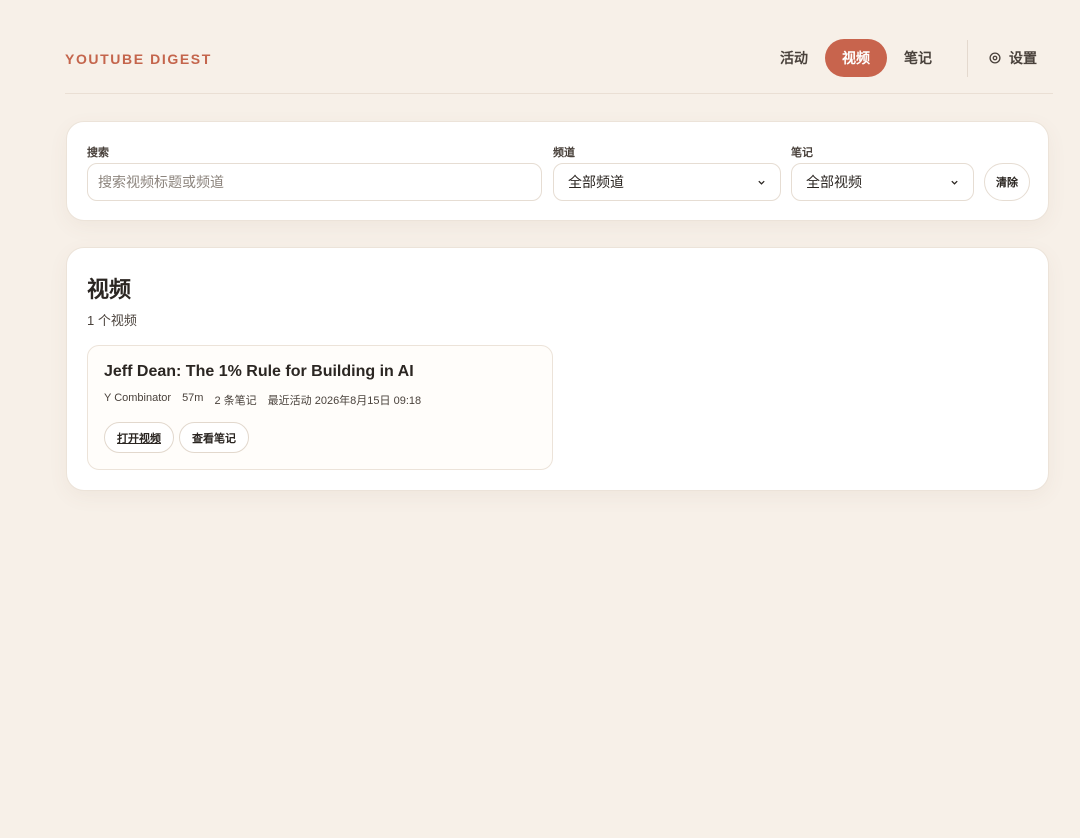  I want to click on gear-icon, so click(995, 58).